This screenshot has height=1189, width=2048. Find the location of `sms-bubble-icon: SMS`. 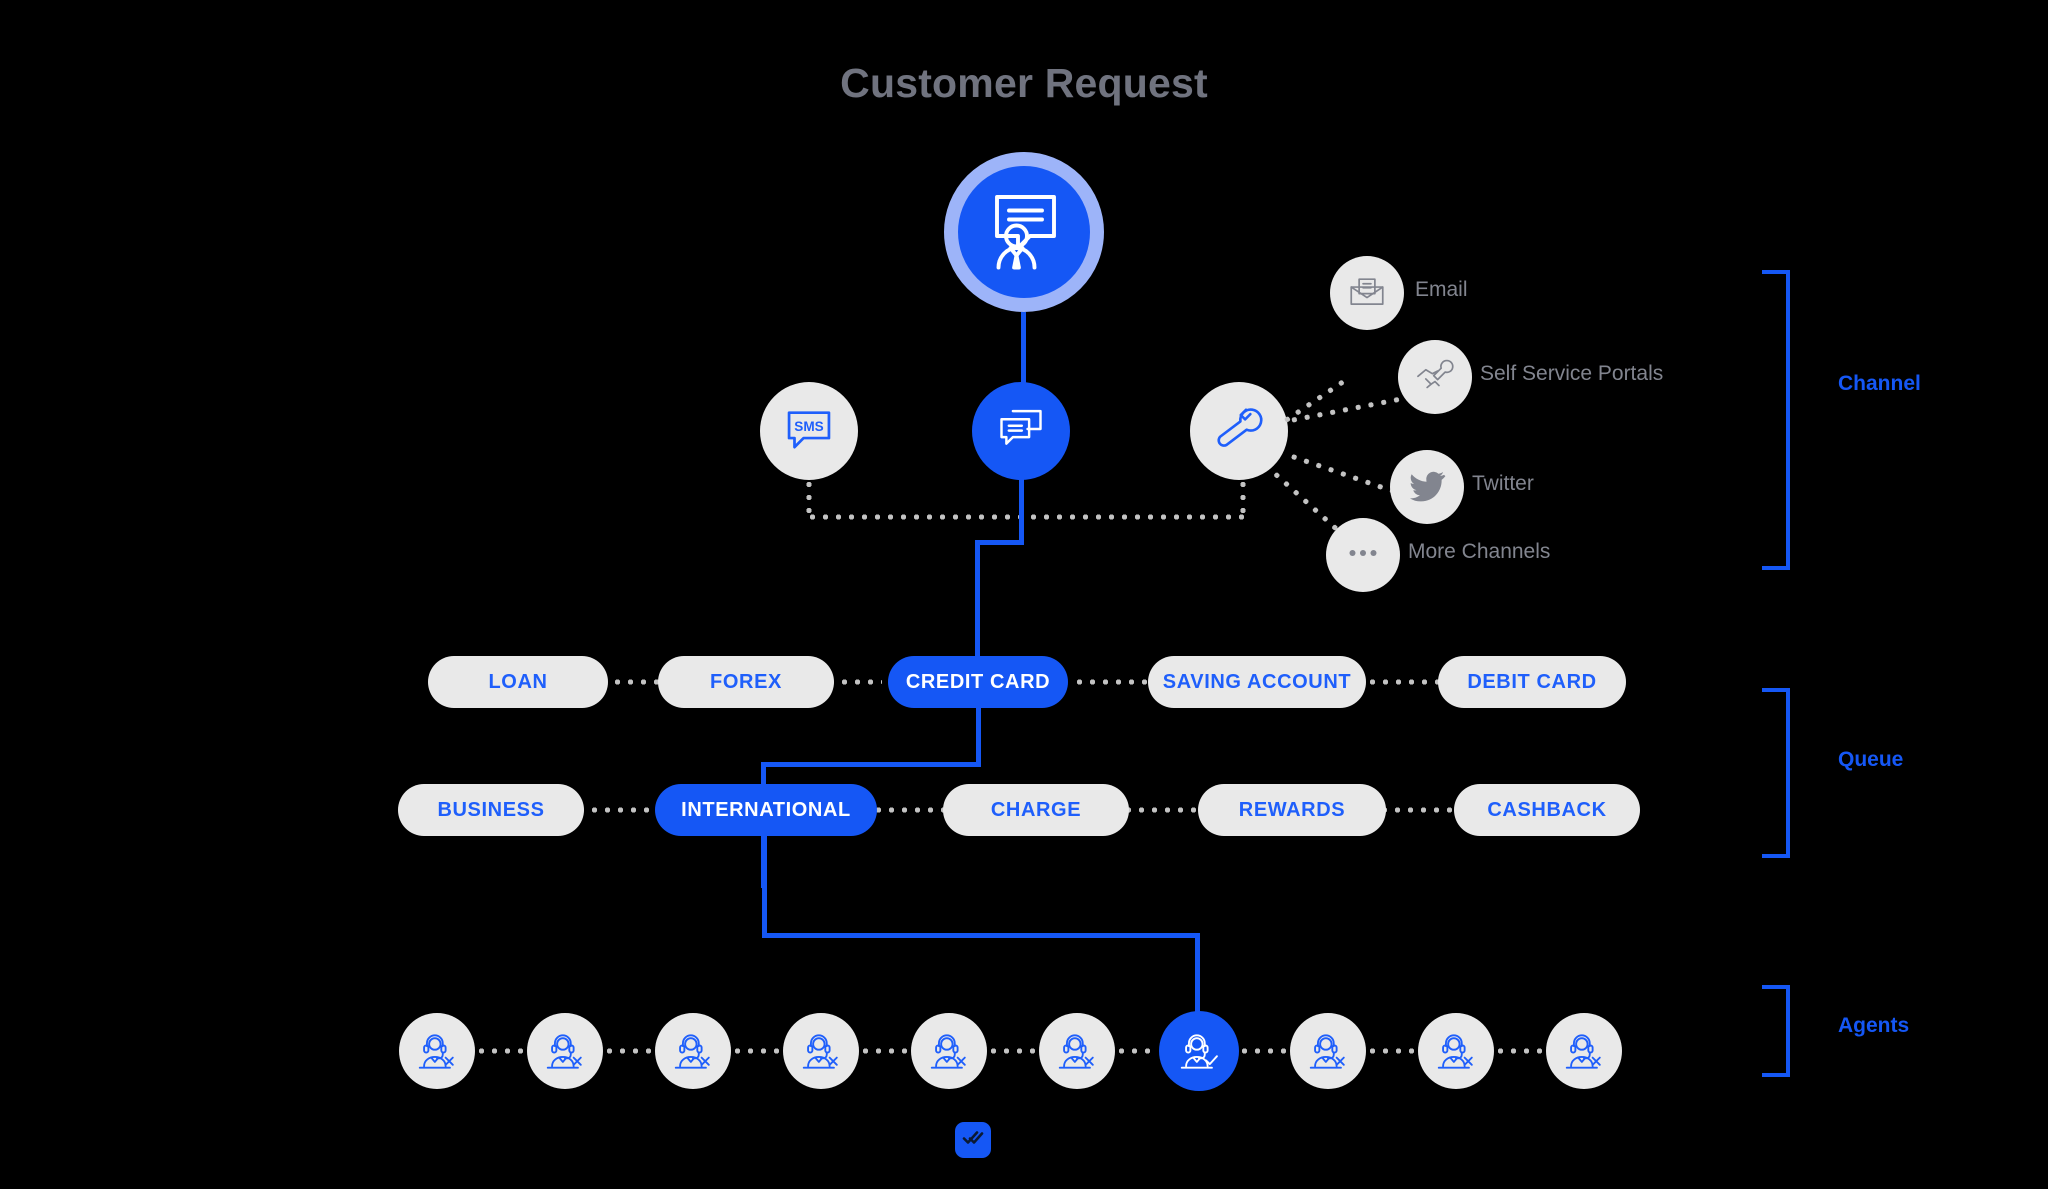

sms-bubble-icon: SMS is located at coordinates (809, 431).